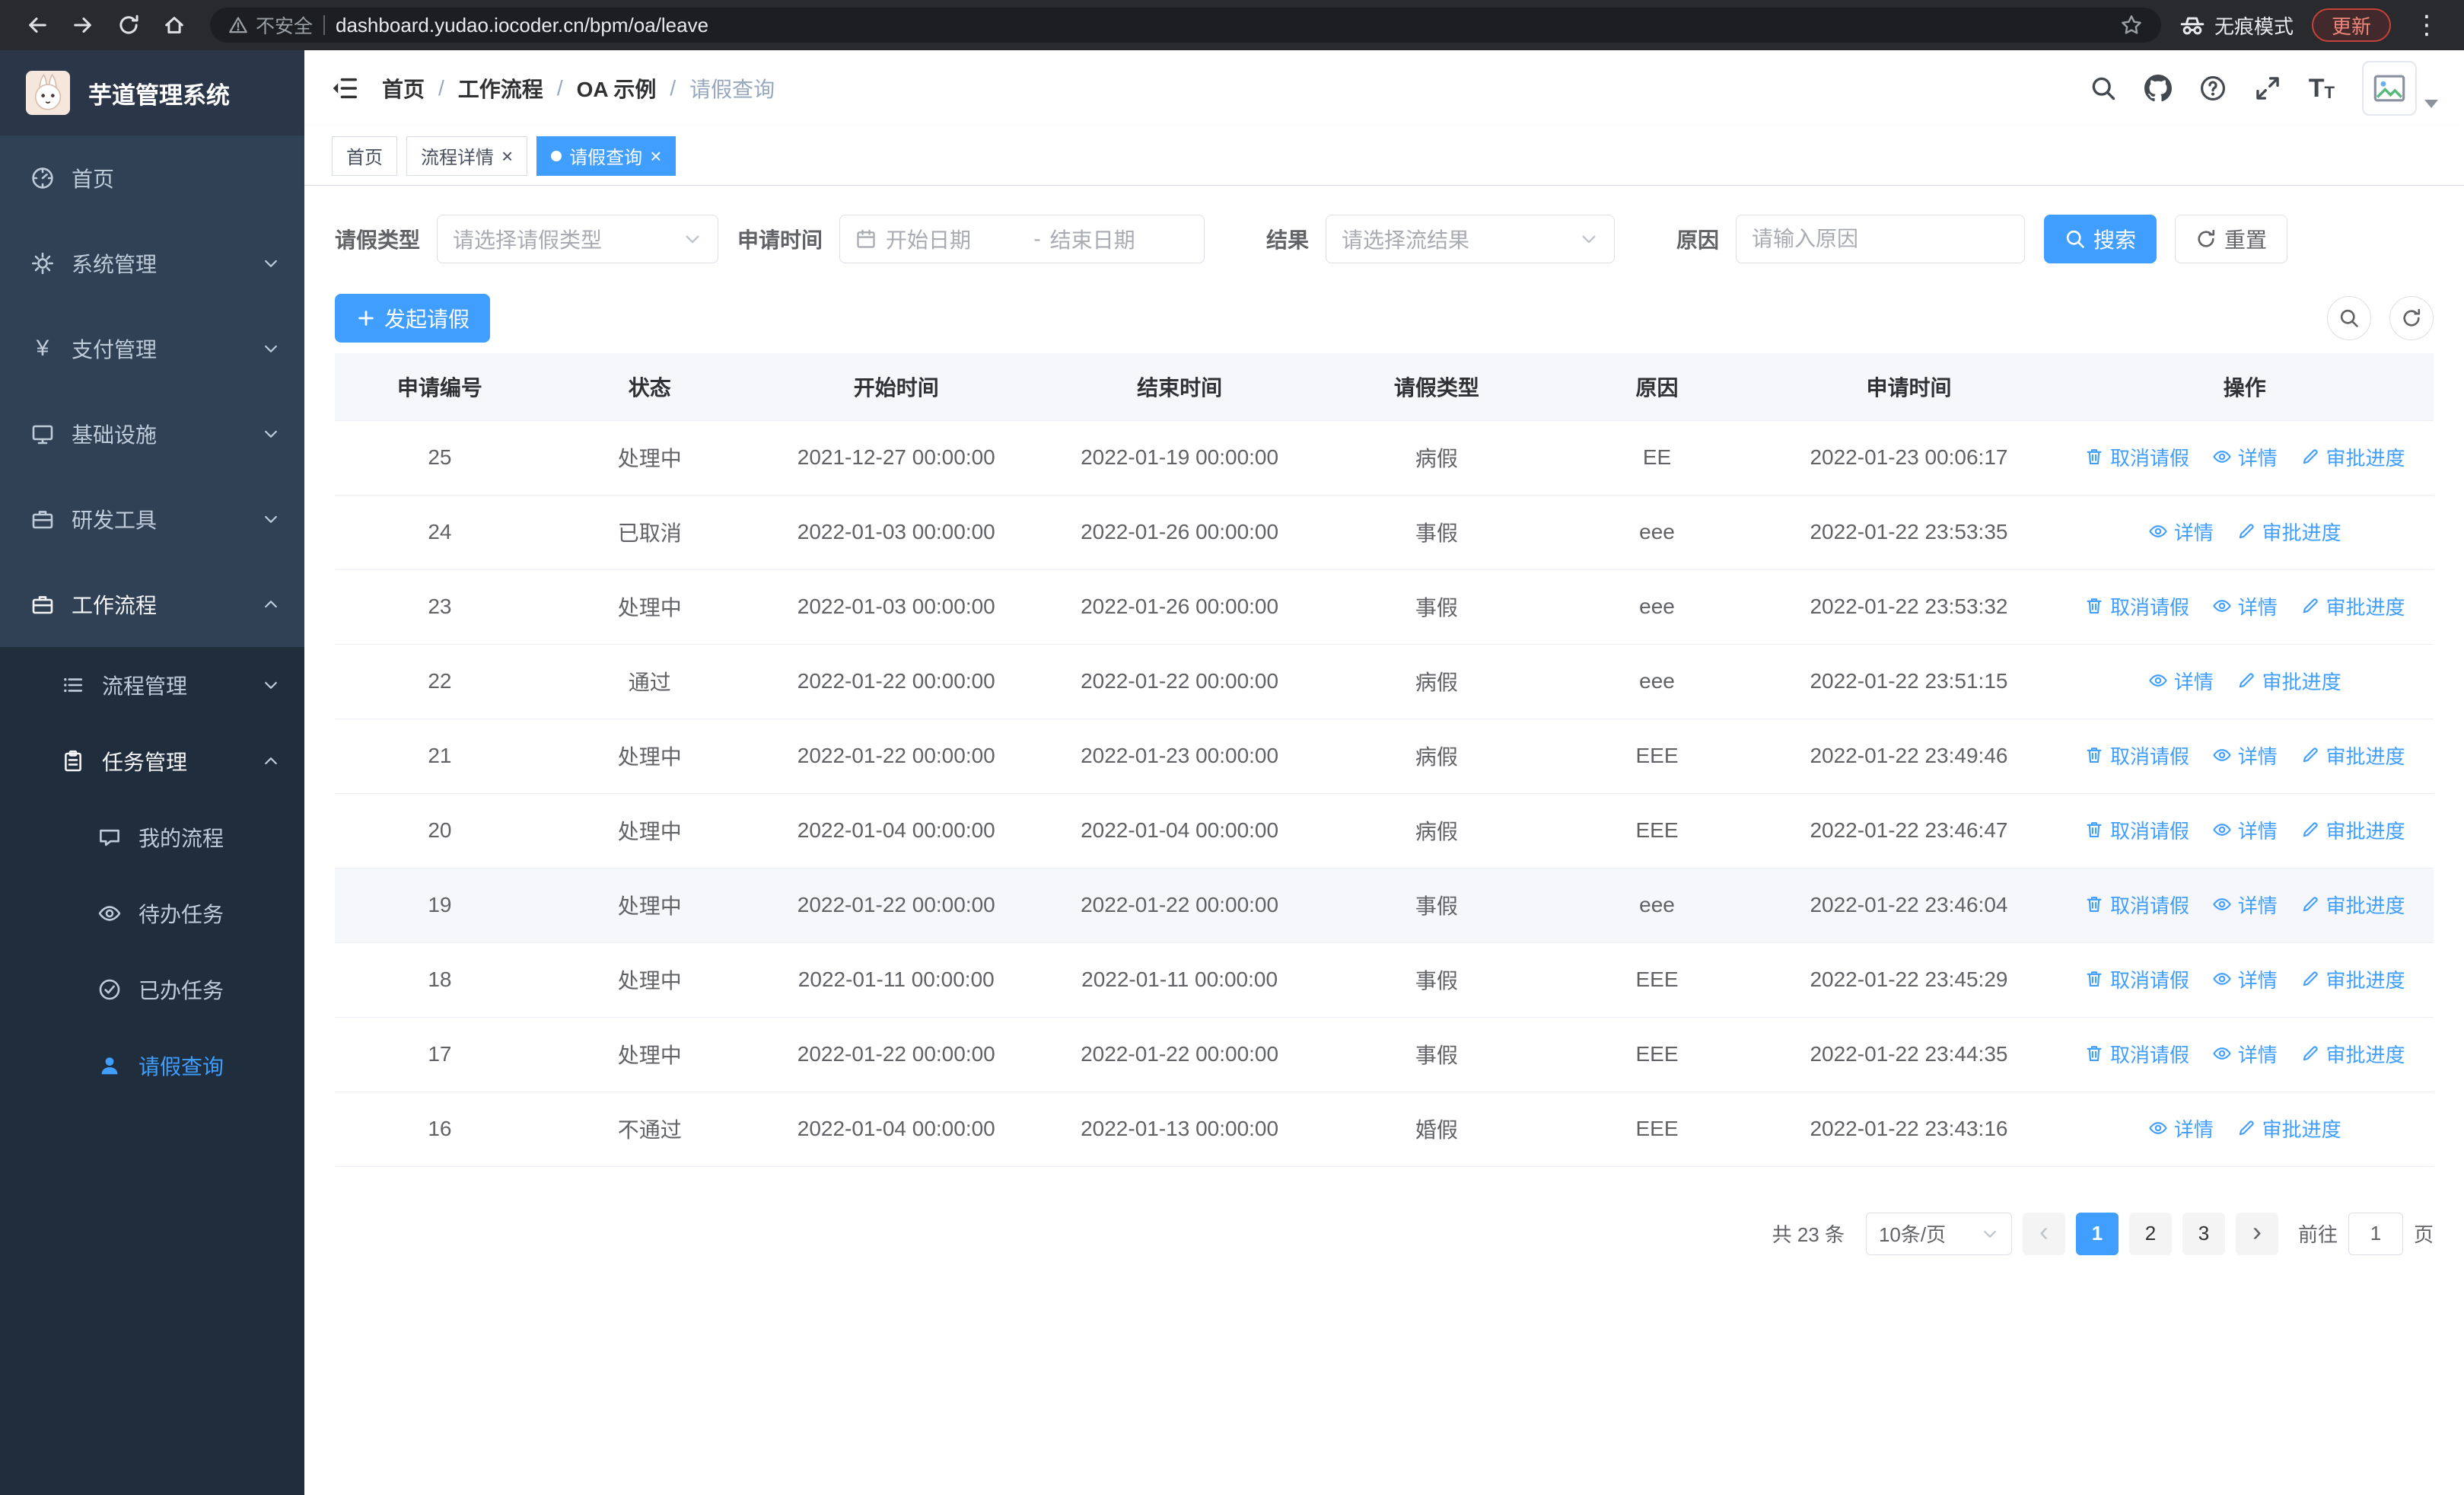 Image resolution: width=2464 pixels, height=1495 pixels. I want to click on sidebar-item-task-management: 任务管理, so click(152, 761).